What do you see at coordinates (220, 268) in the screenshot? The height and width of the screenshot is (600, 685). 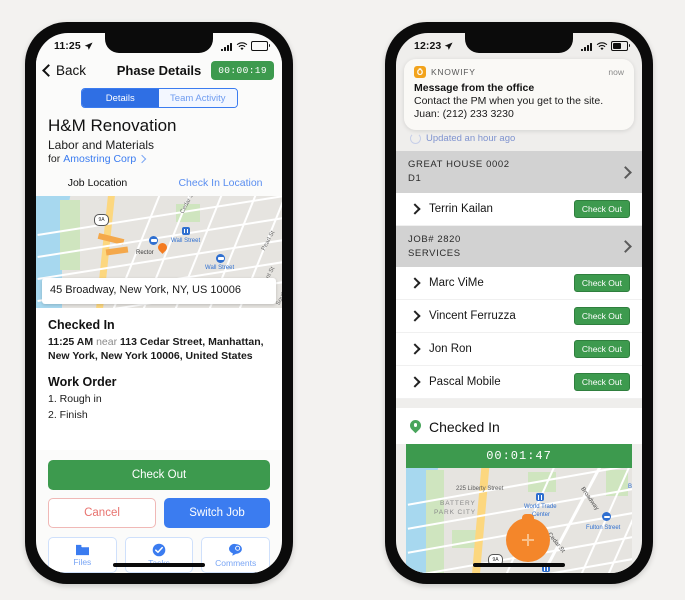 I see `map-label-wall-street-2: Wall Street` at bounding box center [220, 268].